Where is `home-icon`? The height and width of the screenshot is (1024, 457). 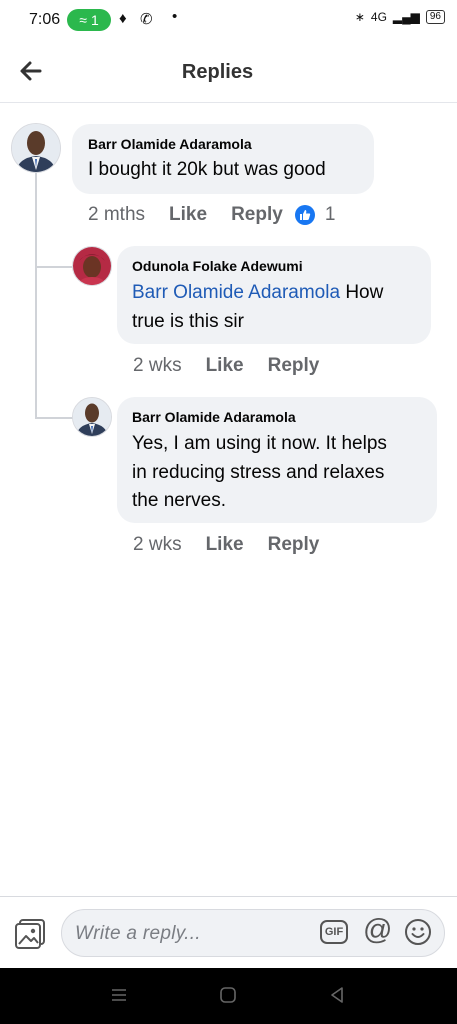 home-icon is located at coordinates (228, 995).